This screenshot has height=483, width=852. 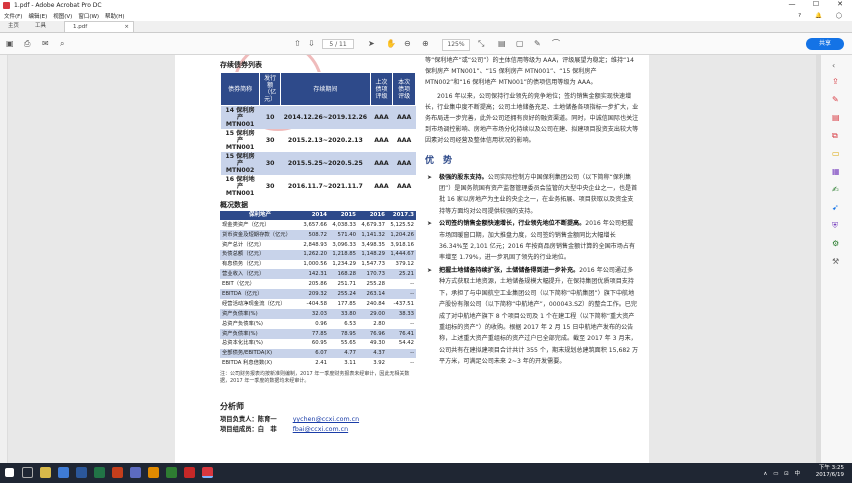 I want to click on fin-header-label: 保利地产, so click(x=260, y=215).